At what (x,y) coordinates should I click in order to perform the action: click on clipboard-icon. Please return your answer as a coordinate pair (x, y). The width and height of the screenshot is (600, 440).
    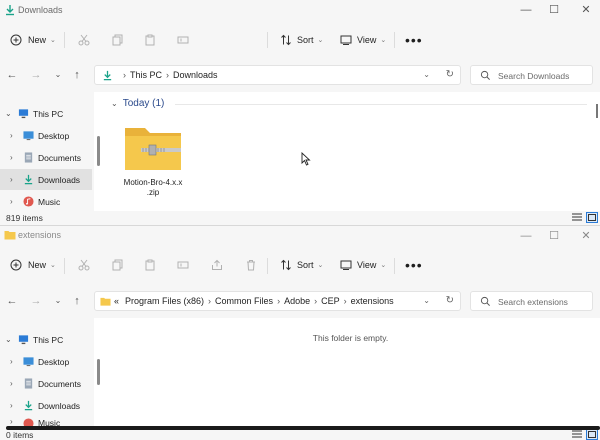
    Looking at the image, I should click on (150, 40).